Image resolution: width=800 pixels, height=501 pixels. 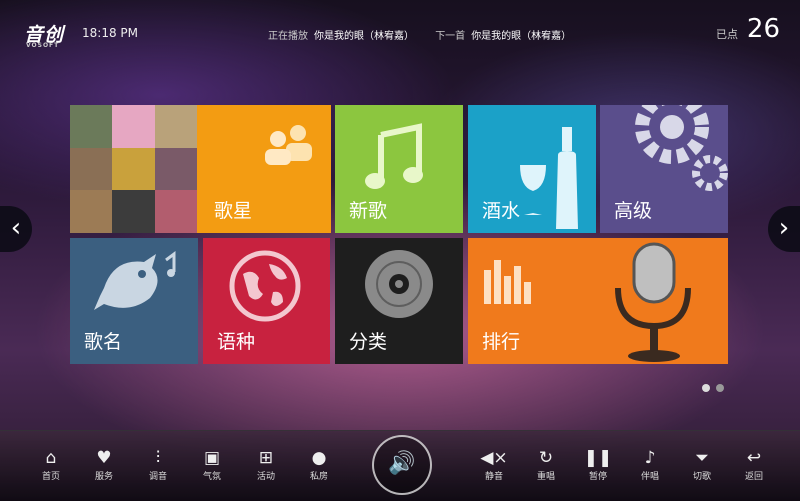 I want to click on replay-button: ↻ 重唱, so click(x=546, y=464).